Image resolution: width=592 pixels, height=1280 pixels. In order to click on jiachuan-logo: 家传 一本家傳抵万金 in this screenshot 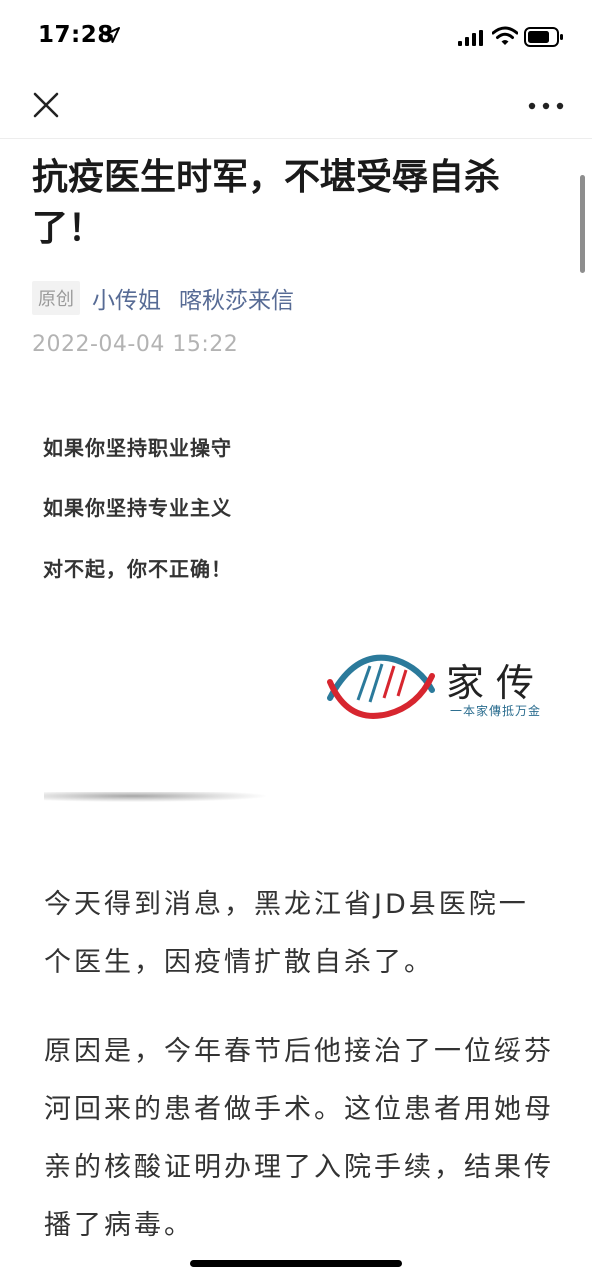, I will do `click(441, 687)`.